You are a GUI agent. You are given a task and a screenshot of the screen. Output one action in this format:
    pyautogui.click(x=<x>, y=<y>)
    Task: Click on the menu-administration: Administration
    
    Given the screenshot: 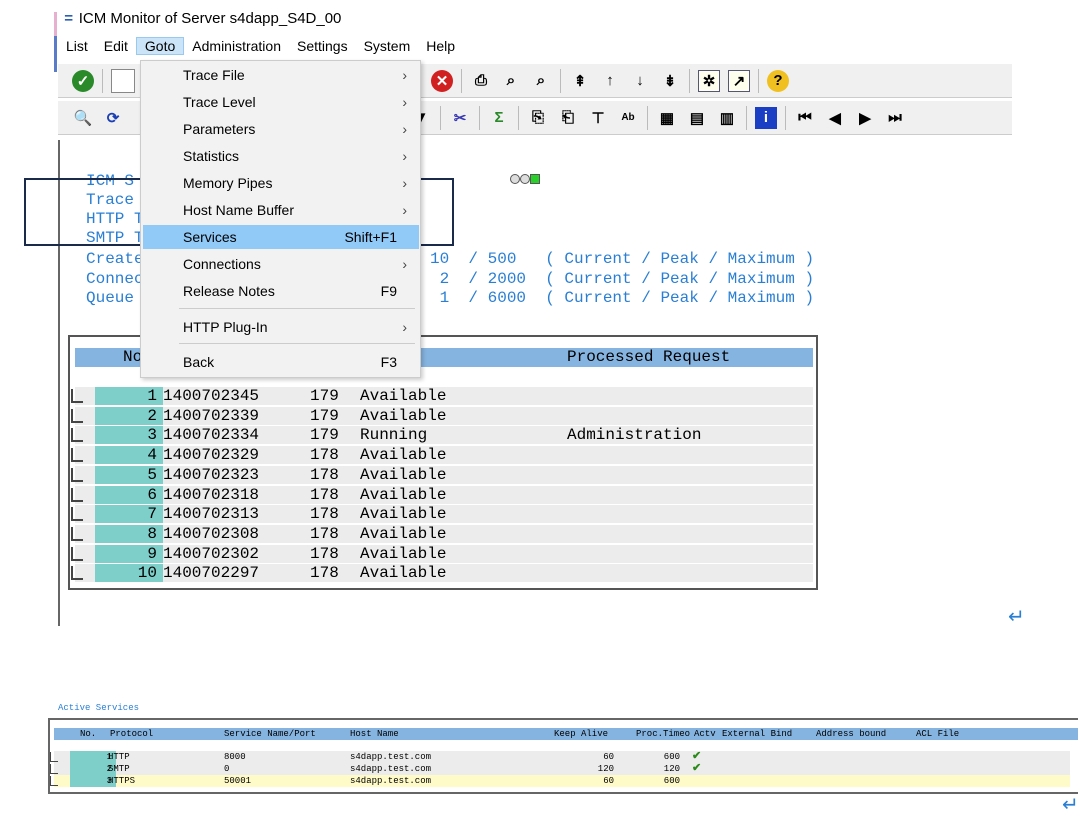 What is the action you would take?
    pyautogui.click(x=236, y=46)
    